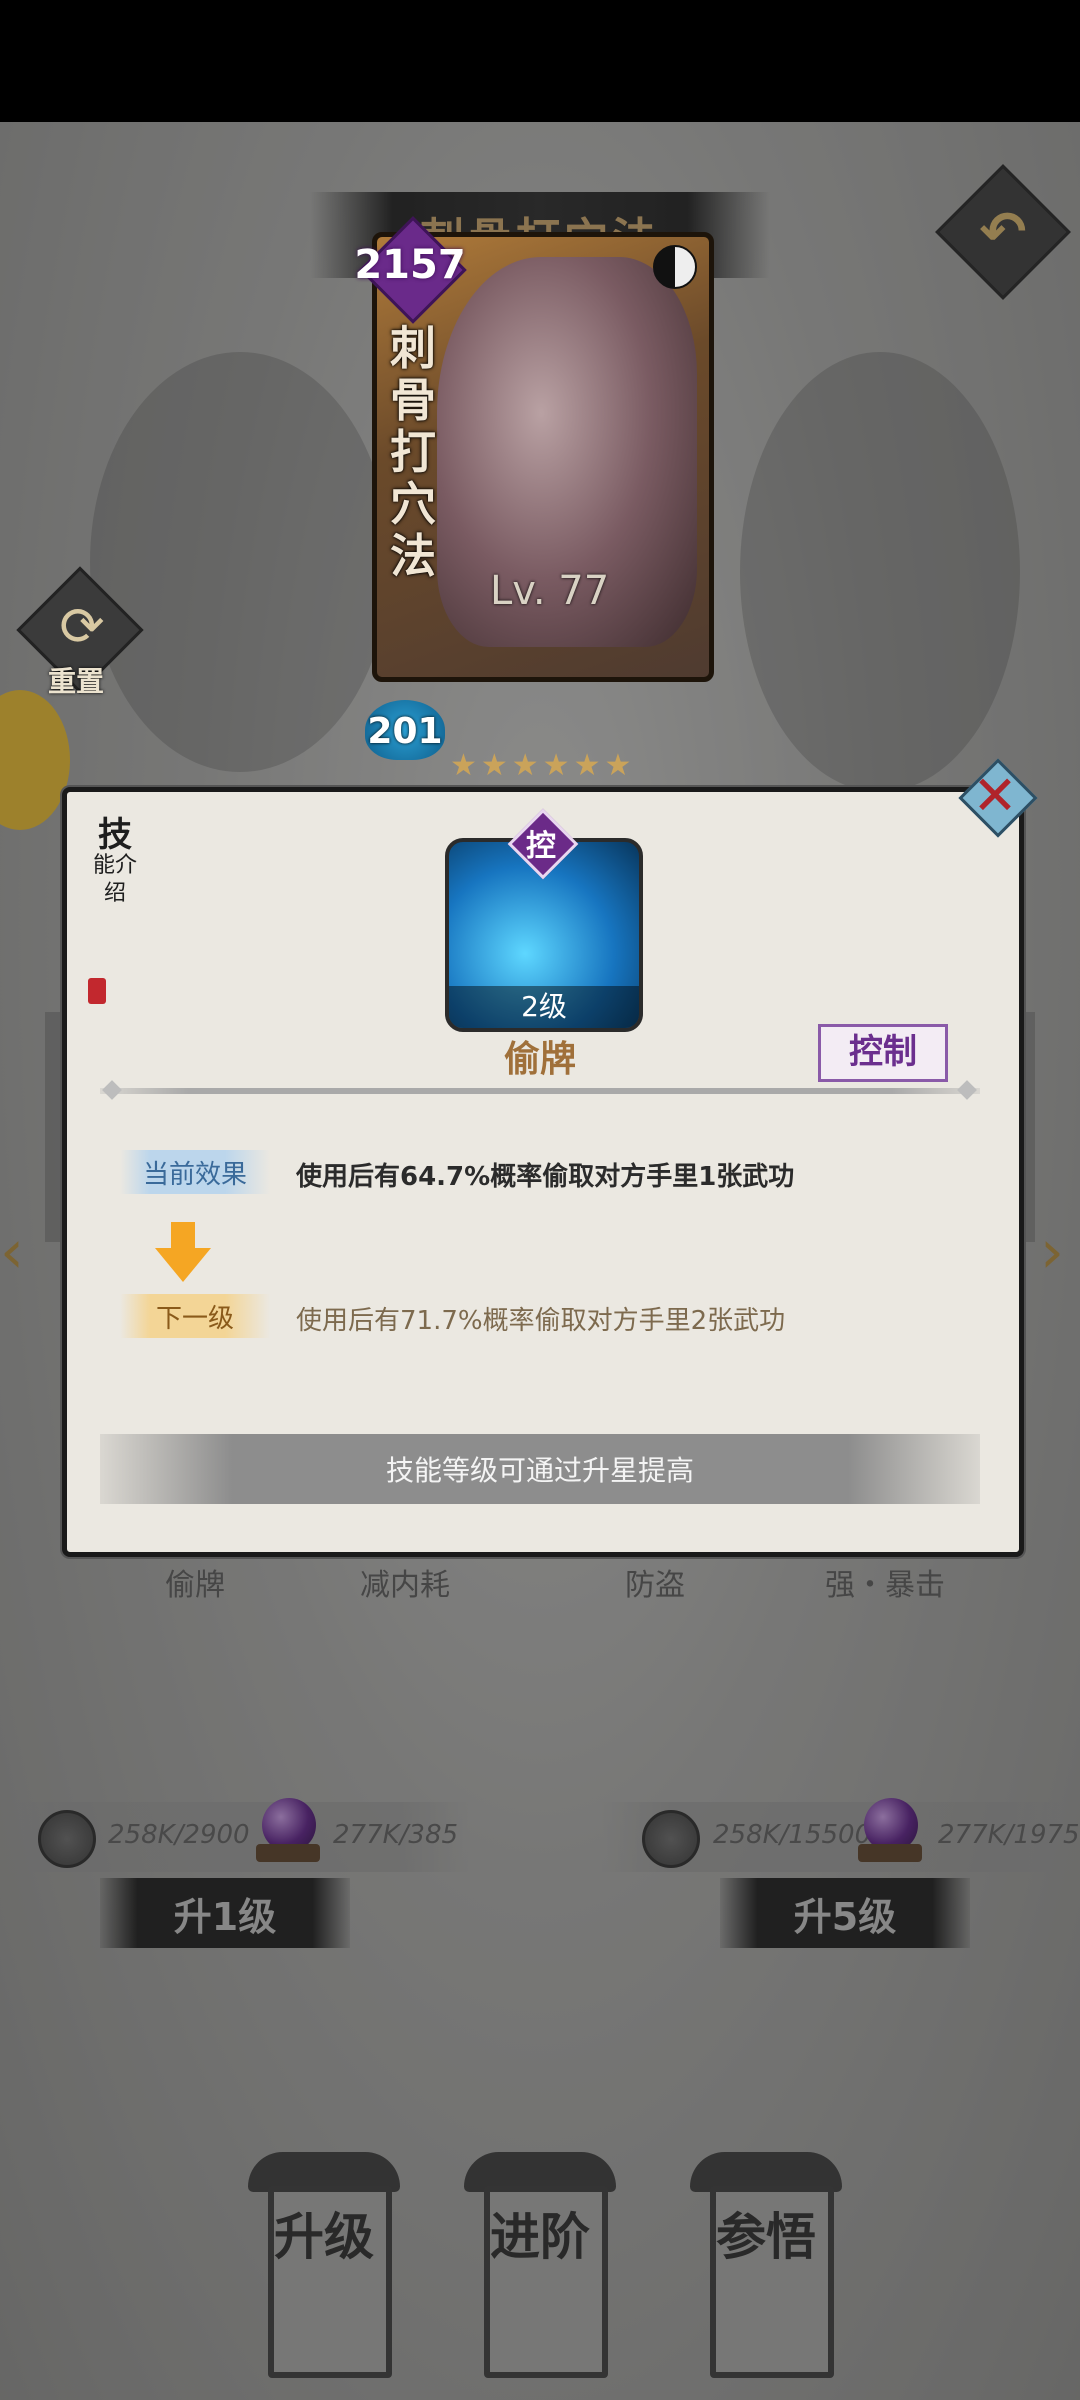 The image size is (1080, 2400). Describe the element at coordinates (410, 265) in the screenshot. I see `card-power: 2157` at that location.